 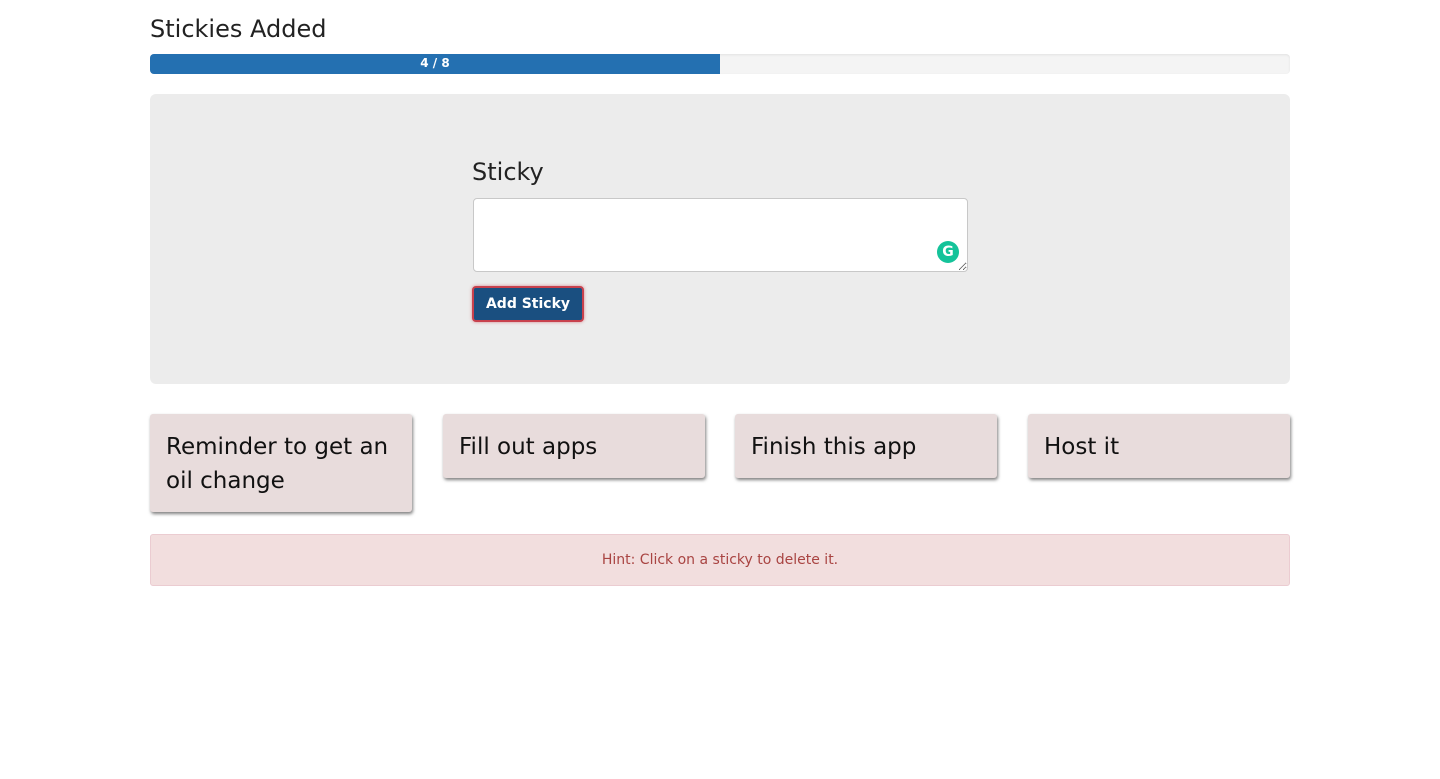 I want to click on progress-bar: 4 / 8, so click(x=720, y=64).